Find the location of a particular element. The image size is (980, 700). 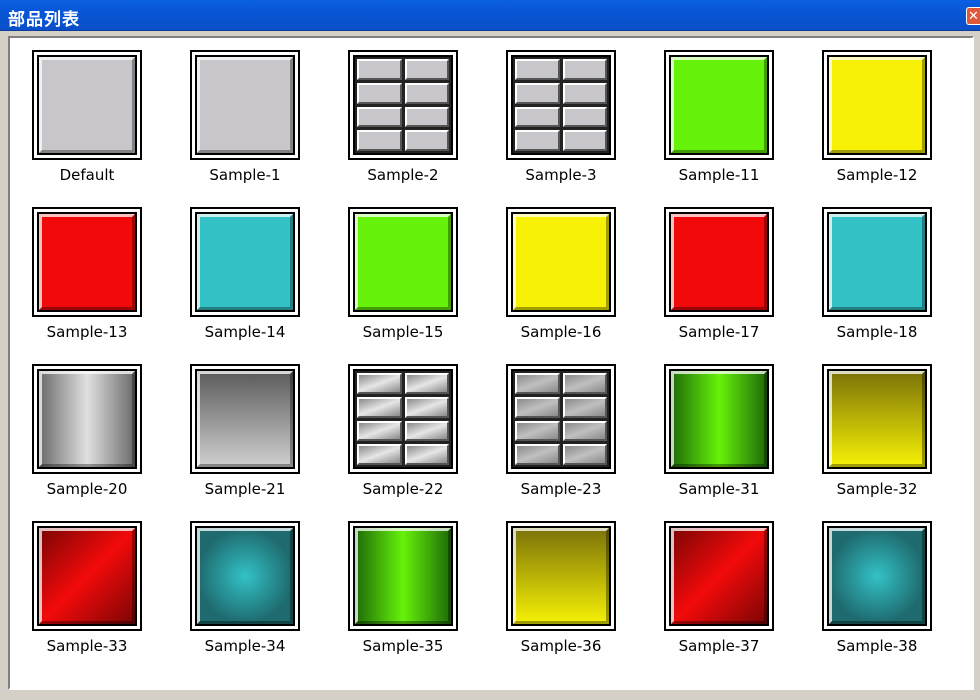

part-label: Sample-34 is located at coordinates (245, 646).